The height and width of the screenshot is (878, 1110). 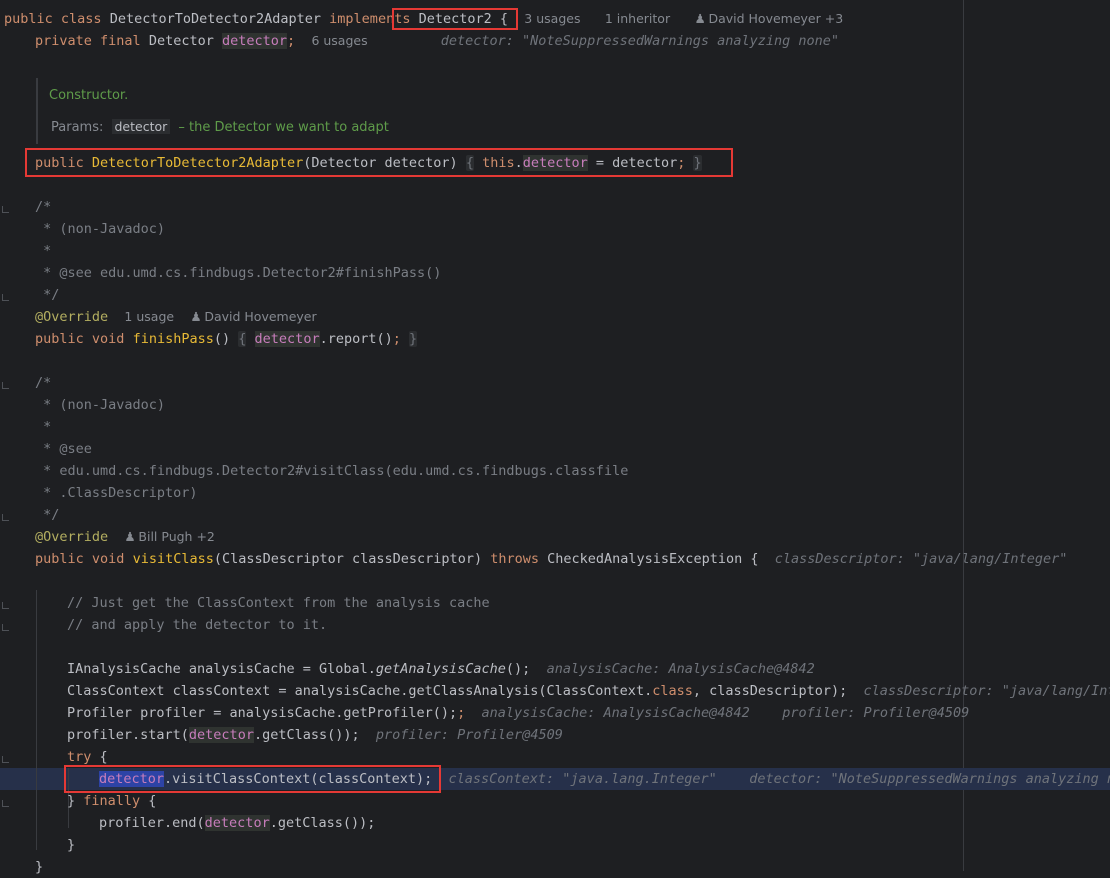 I want to click on author-label: Bill Pugh +2, so click(x=176, y=536).